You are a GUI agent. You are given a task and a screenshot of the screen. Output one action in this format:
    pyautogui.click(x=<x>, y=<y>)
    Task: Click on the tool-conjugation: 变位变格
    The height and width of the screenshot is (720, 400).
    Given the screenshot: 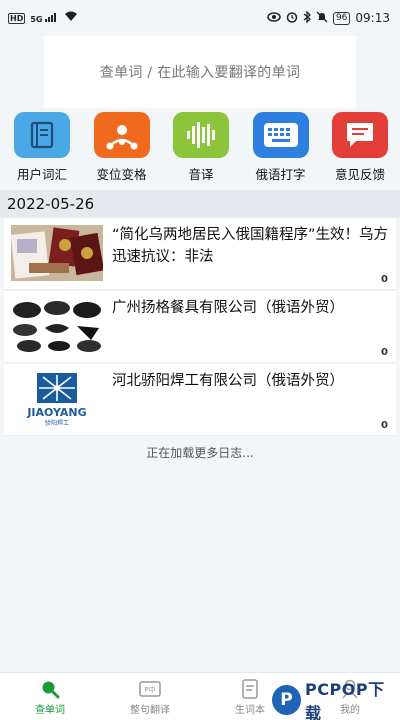 What is the action you would take?
    pyautogui.click(x=122, y=149)
    